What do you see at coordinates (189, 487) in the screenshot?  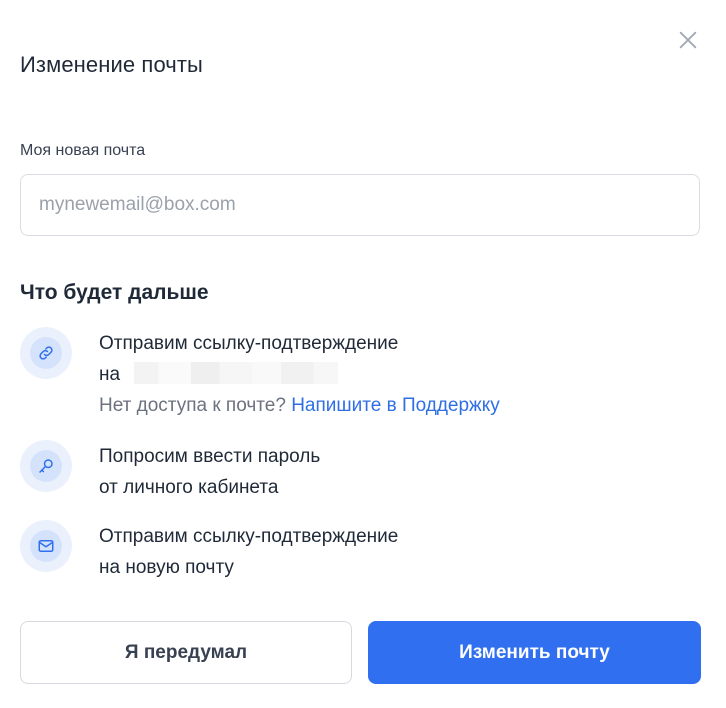 I see `step-2-line-2: от личного кабинета` at bounding box center [189, 487].